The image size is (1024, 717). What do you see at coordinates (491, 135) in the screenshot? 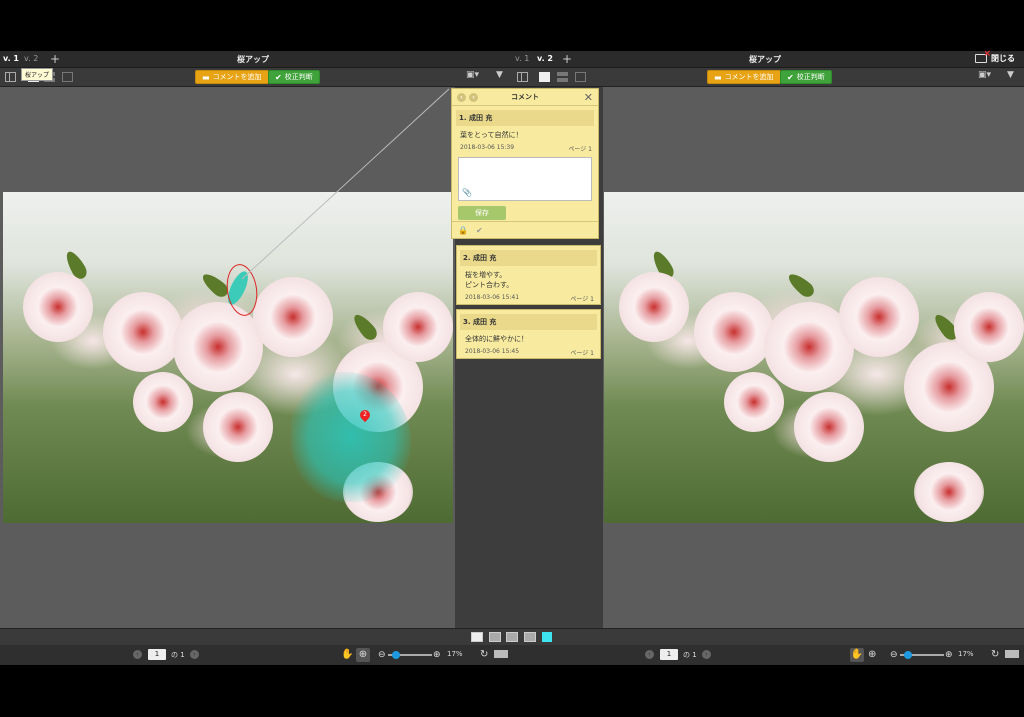
I see `comment-1-body: 葉をとって自然に！` at bounding box center [491, 135].